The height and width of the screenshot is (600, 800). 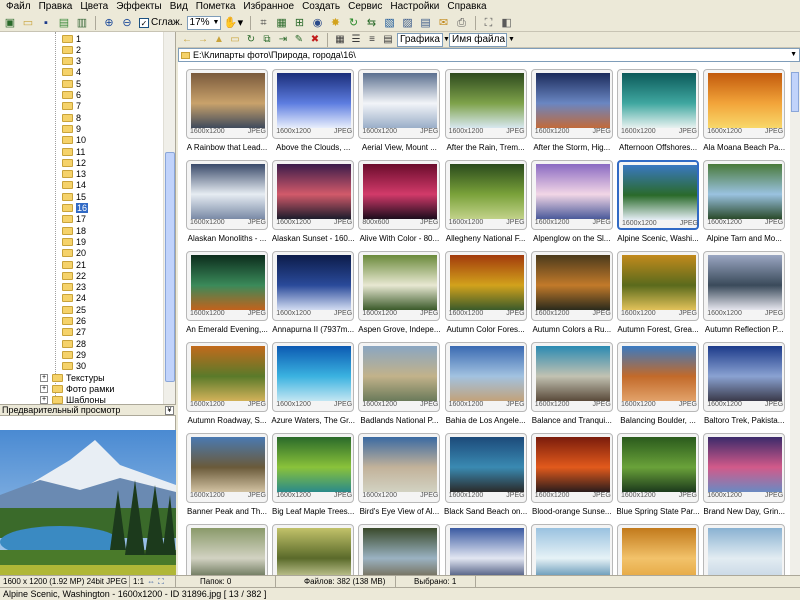 What do you see at coordinates (151, 581) in the screenshot?
I see `fit-icon: ⇔` at bounding box center [151, 581].